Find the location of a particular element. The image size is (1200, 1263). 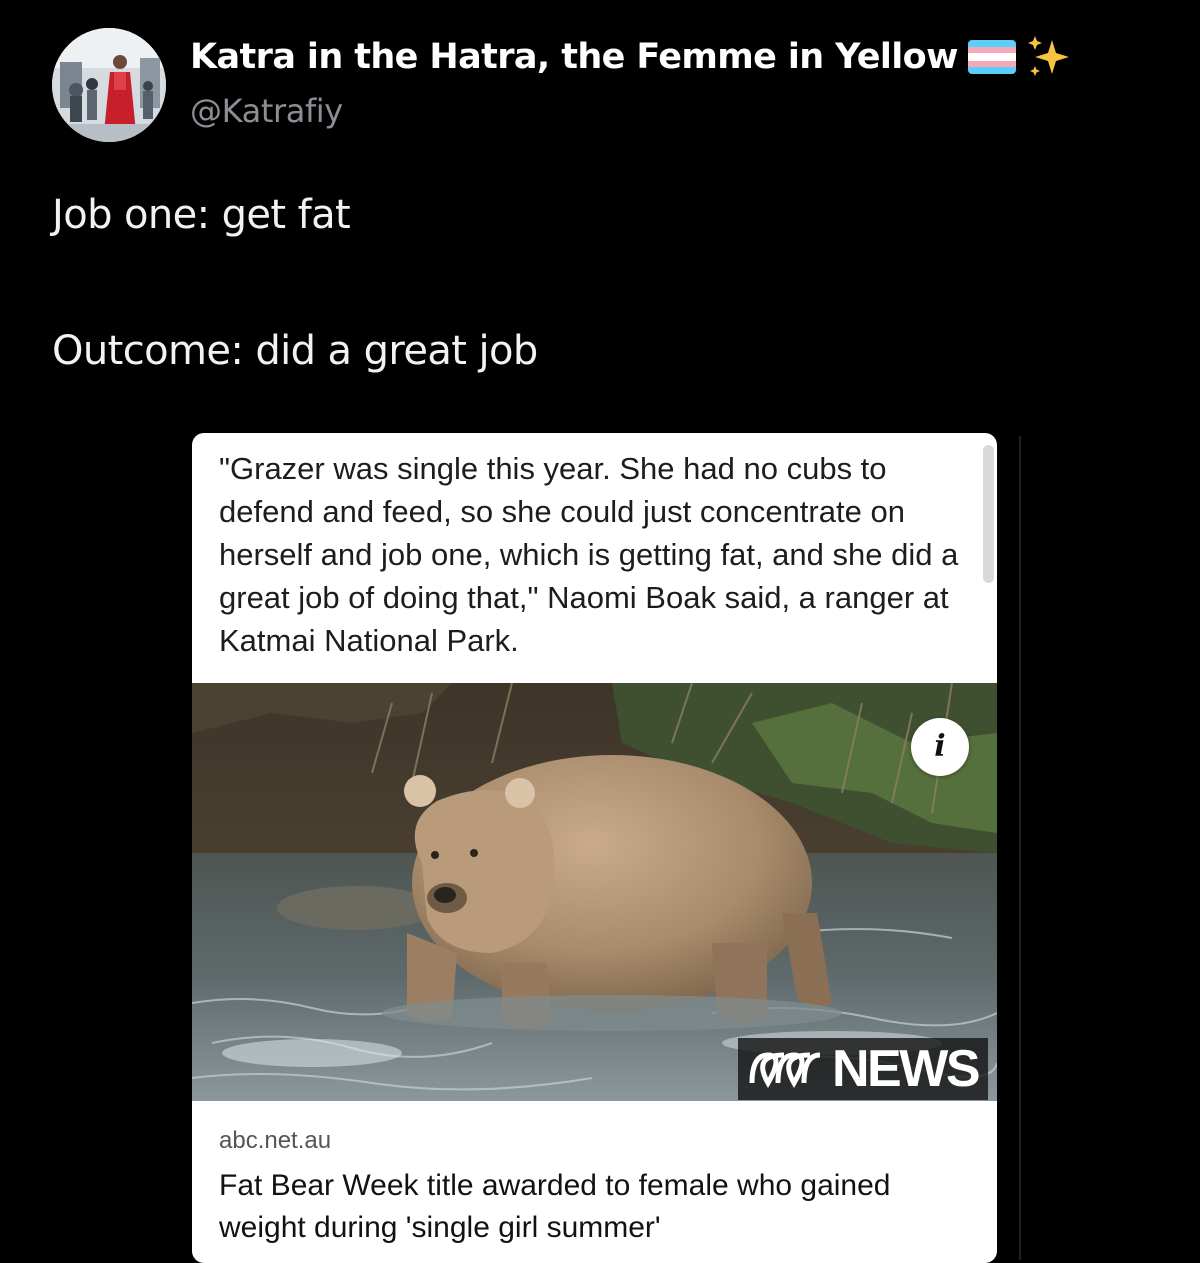

abc-logo-icon is located at coordinates (785, 1070).